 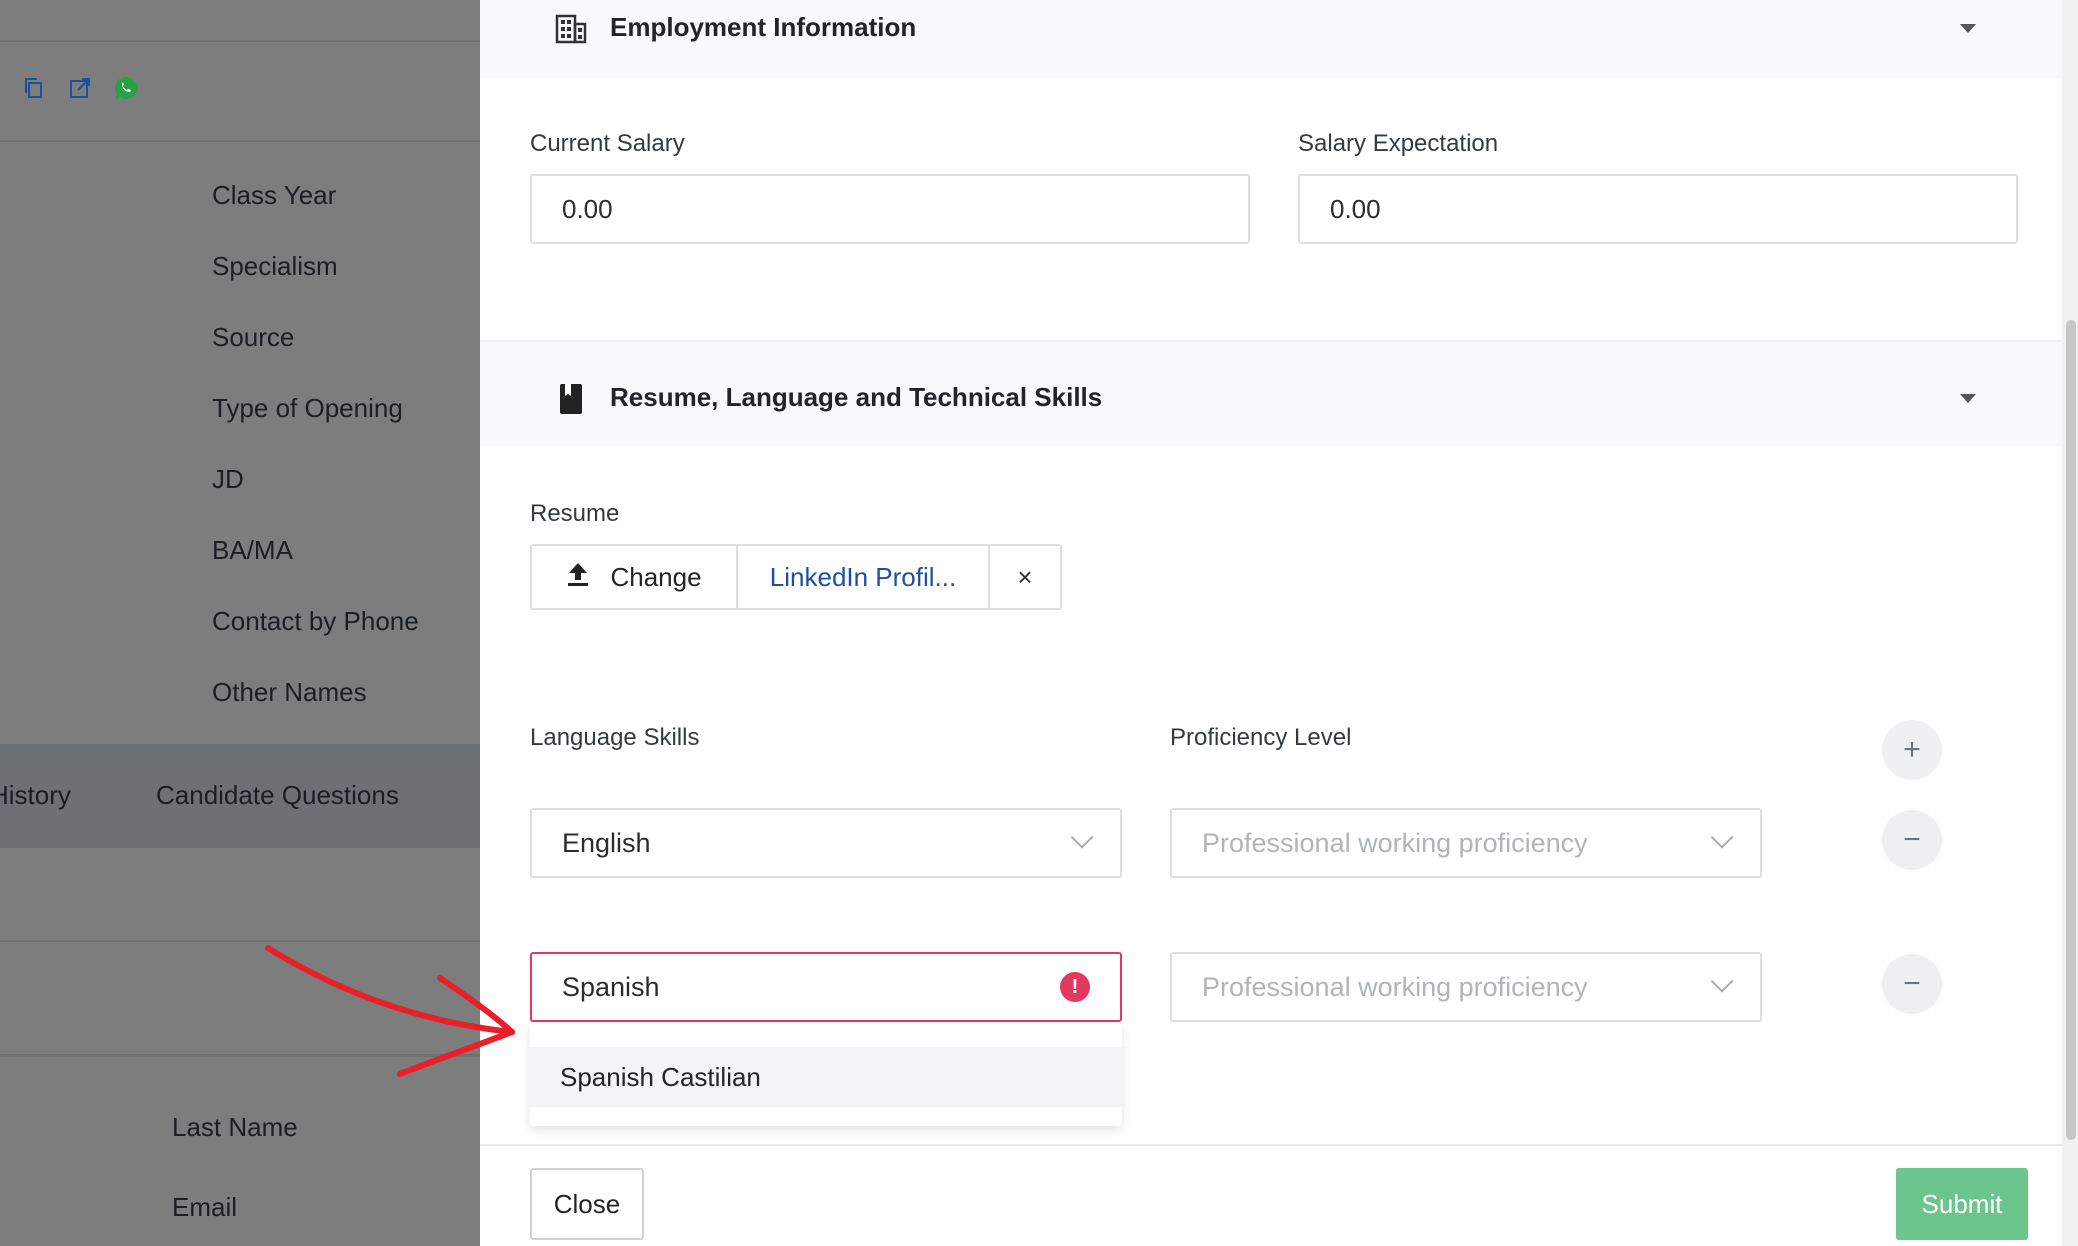 I want to click on field-label-specialism: Specialism, so click(x=275, y=266).